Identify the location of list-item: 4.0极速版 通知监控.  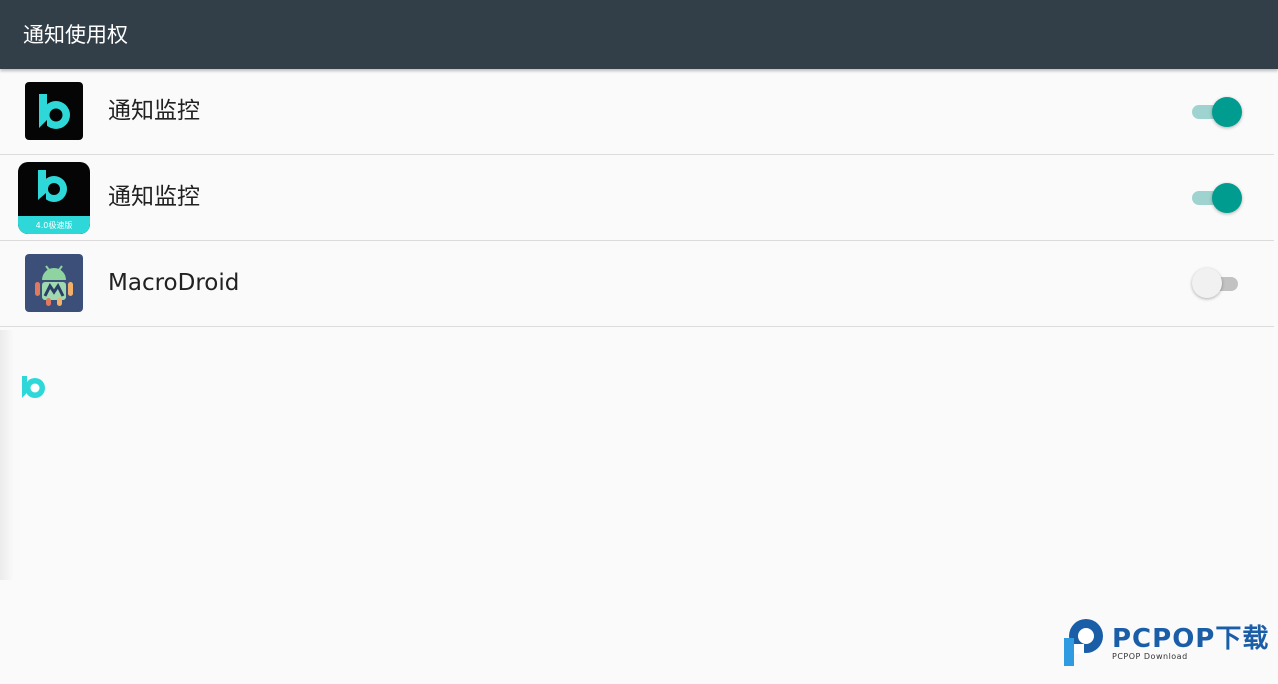
(637, 198).